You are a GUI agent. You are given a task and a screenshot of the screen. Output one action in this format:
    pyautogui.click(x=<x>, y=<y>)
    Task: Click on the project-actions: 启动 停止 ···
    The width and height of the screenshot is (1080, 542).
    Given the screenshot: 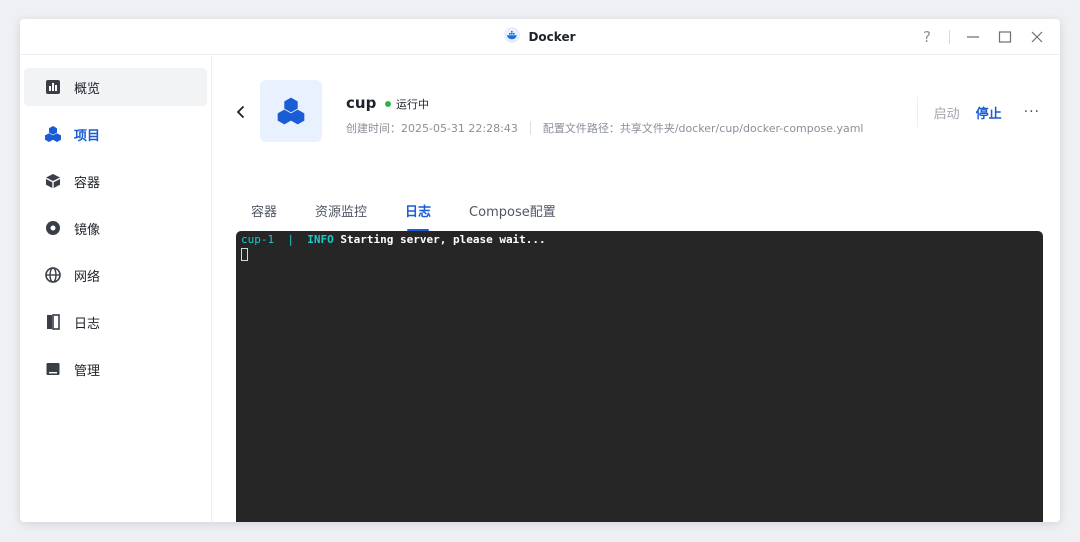 What is the action you would take?
    pyautogui.click(x=988, y=112)
    